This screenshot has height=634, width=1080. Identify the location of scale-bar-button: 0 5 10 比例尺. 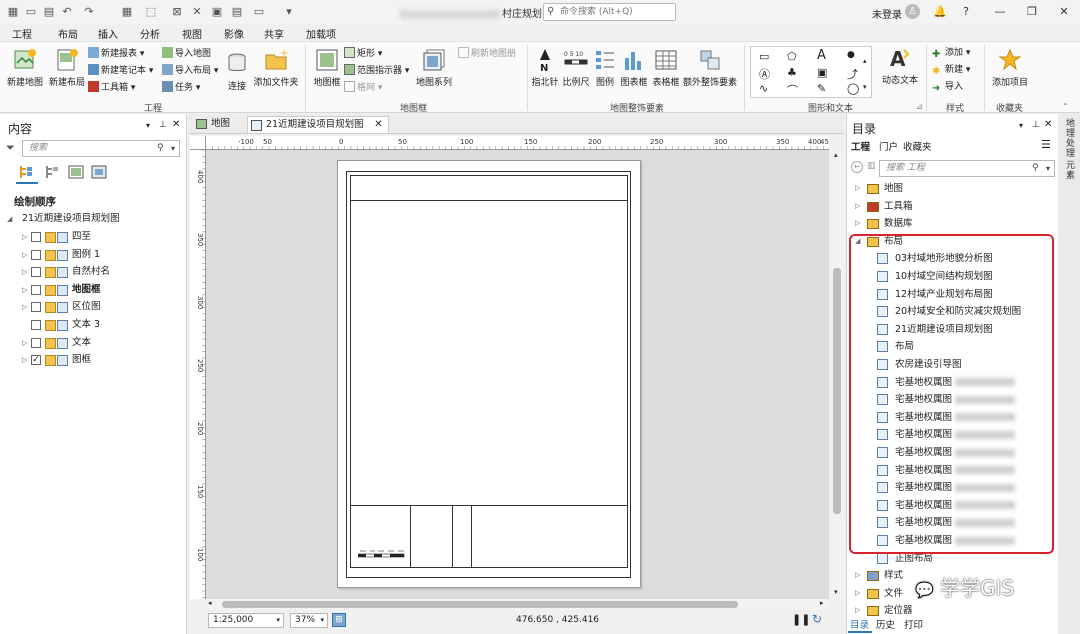
(576, 68).